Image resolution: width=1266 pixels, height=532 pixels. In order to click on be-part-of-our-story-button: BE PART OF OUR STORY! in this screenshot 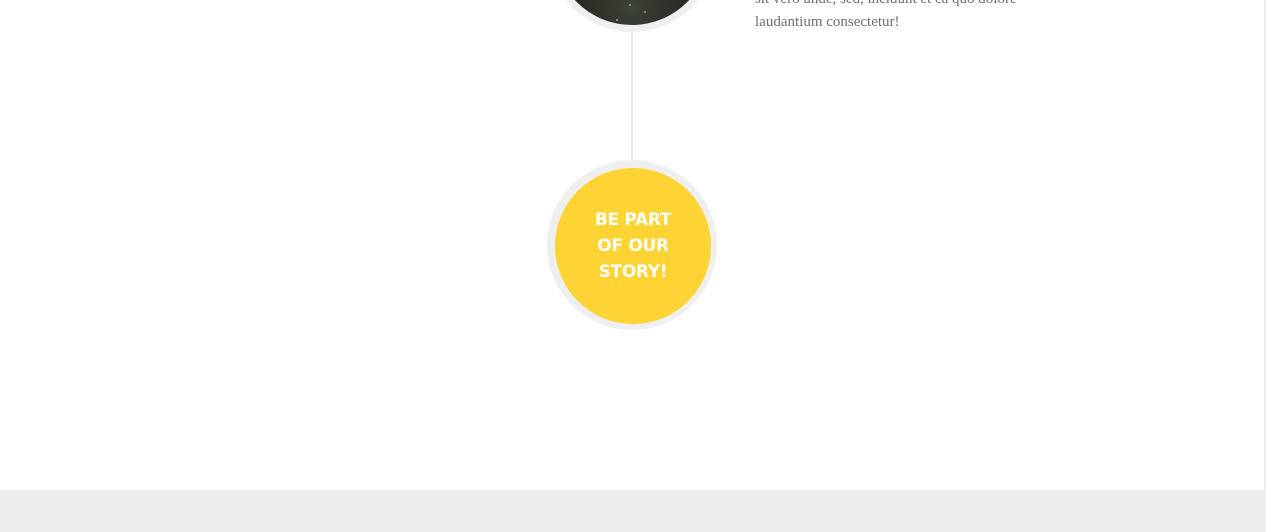, I will do `click(632, 245)`.